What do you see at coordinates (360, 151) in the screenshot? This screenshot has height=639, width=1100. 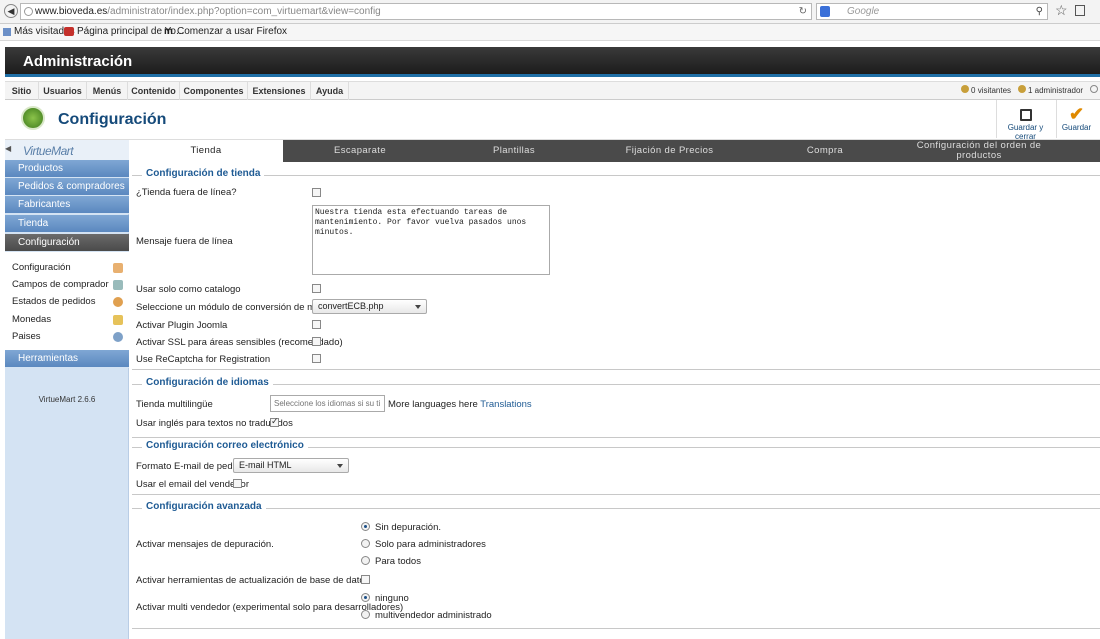 I see `tab-escaparate: Escaparate` at bounding box center [360, 151].